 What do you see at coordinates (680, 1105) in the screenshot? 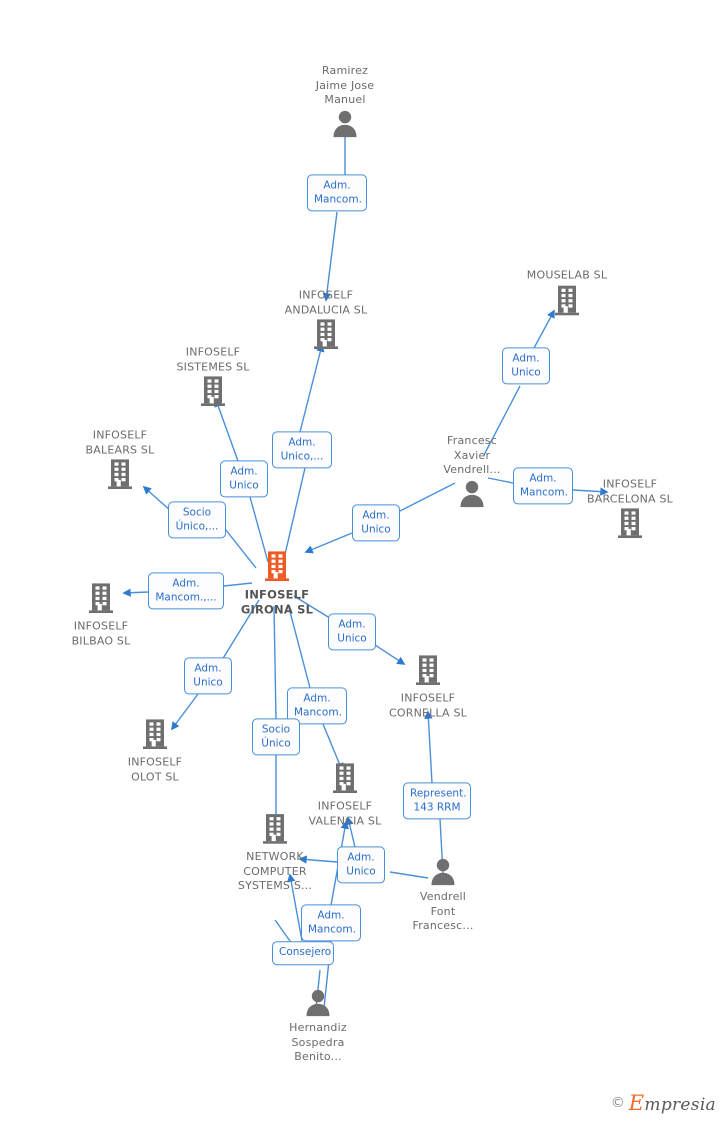
I see `brand-rest: mpresia` at bounding box center [680, 1105].